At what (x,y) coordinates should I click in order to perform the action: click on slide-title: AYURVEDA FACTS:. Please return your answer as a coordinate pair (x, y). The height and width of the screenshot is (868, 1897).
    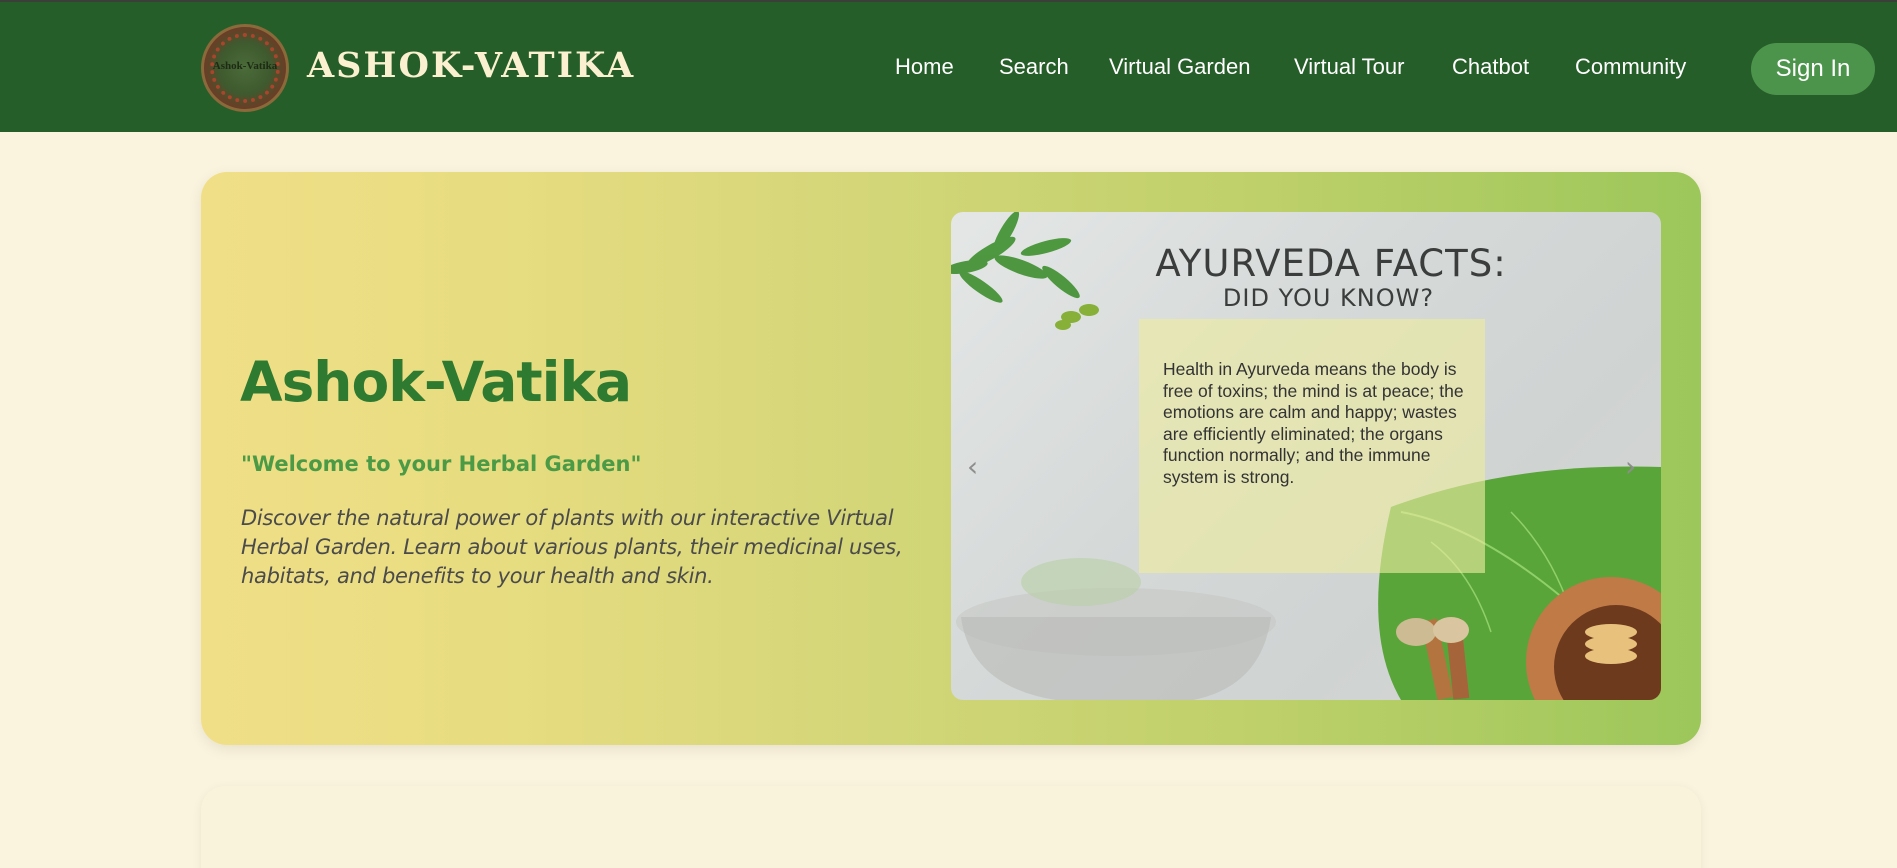
    Looking at the image, I should click on (1331, 263).